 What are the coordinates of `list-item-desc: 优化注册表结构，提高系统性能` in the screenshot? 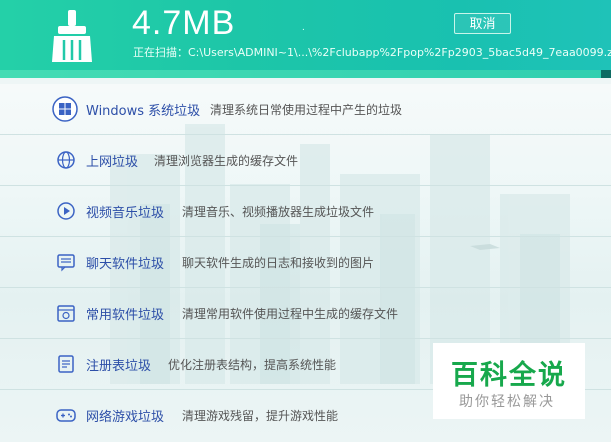 It's located at (252, 365).